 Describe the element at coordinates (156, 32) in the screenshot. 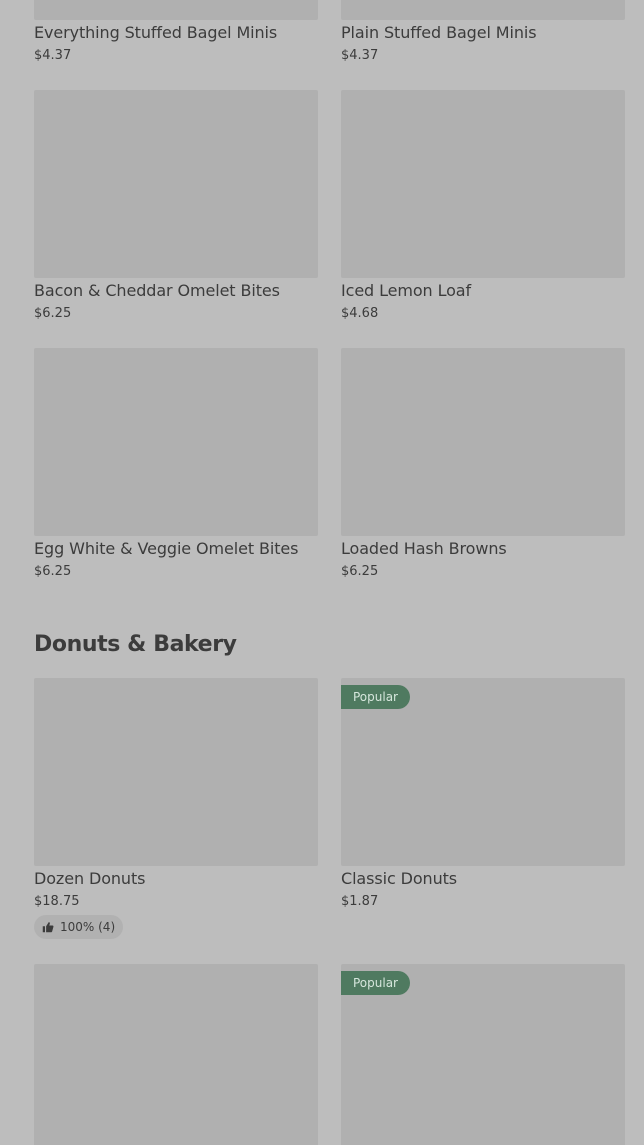

I see `item-name: Everything Stuffed Bagel Minis` at that location.